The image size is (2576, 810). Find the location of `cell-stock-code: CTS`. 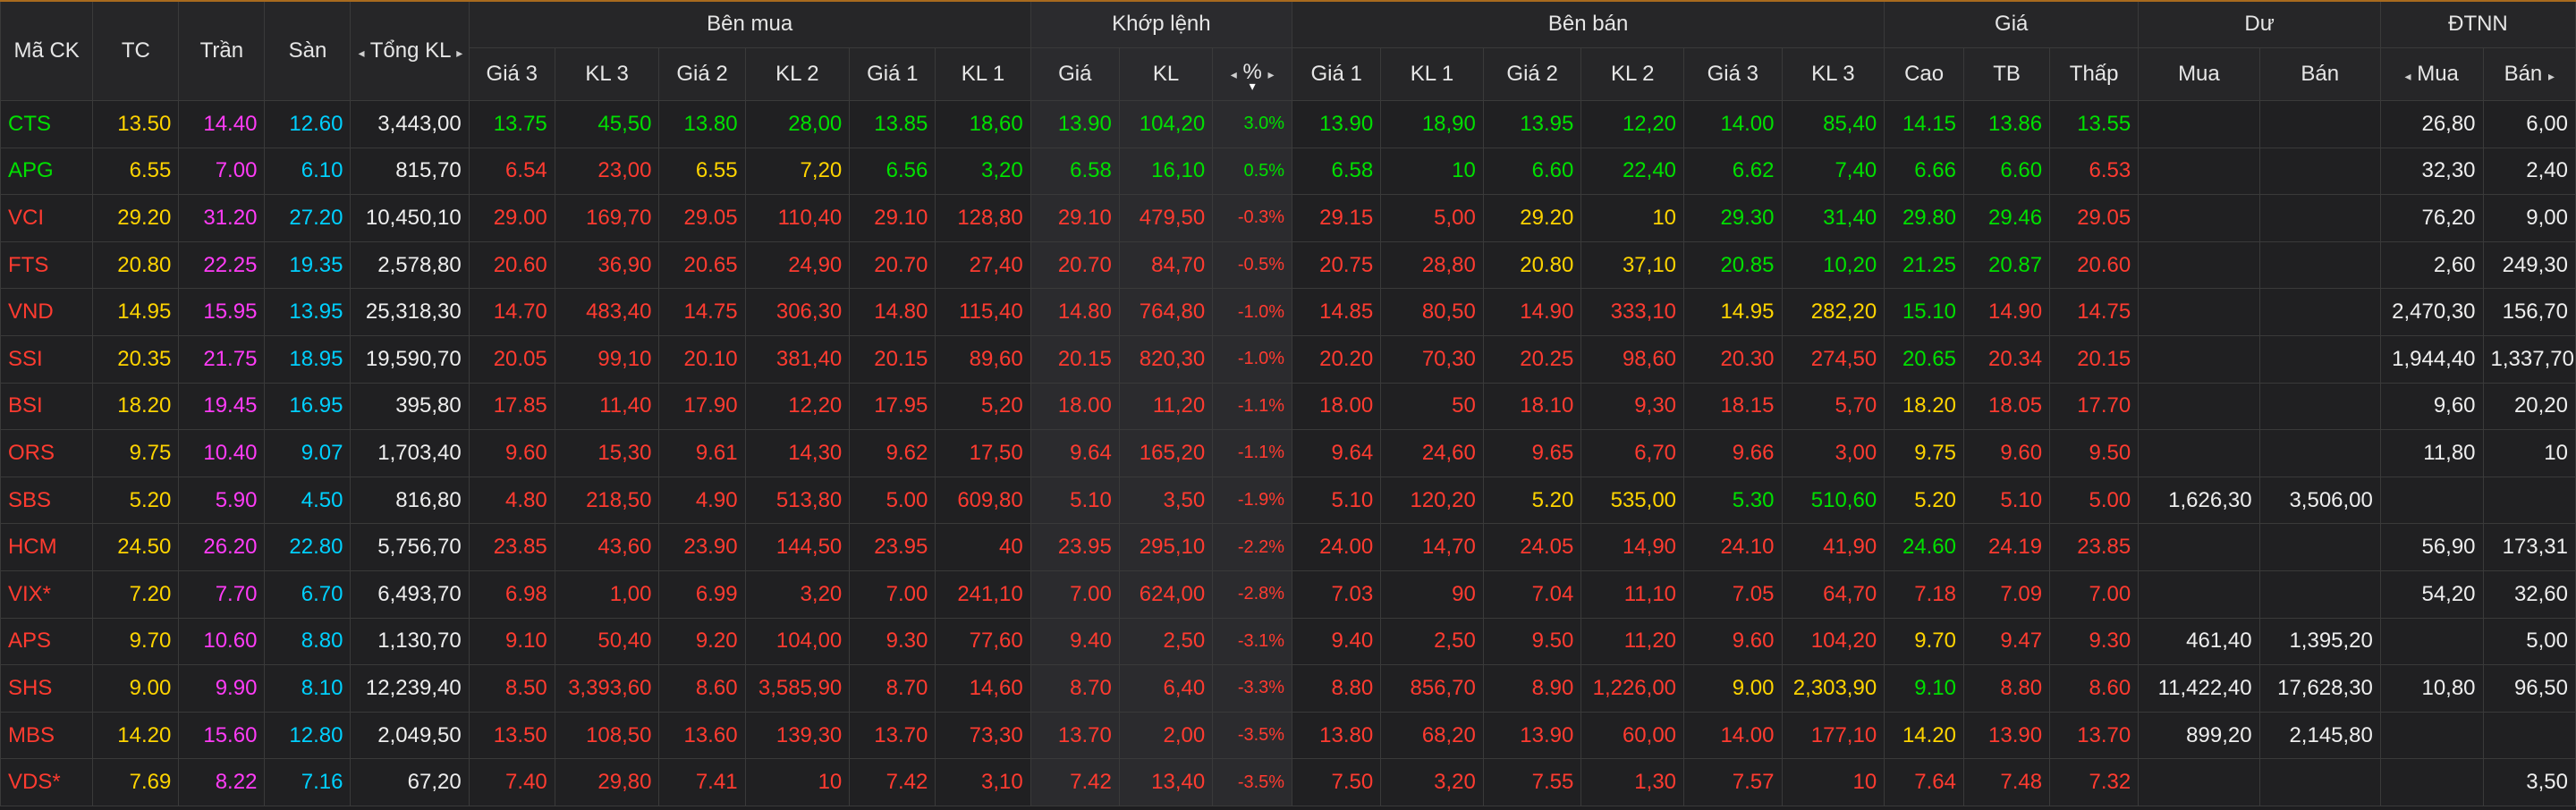

cell-stock-code: CTS is located at coordinates (47, 124).